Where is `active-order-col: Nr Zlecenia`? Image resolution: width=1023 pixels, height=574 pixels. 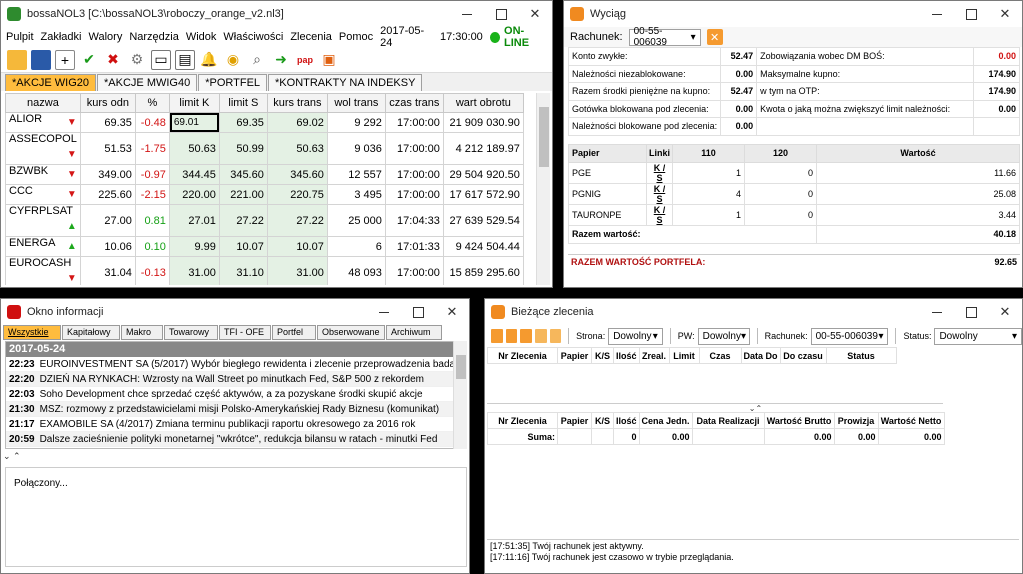 active-order-col: Nr Zlecenia is located at coordinates (522, 355).